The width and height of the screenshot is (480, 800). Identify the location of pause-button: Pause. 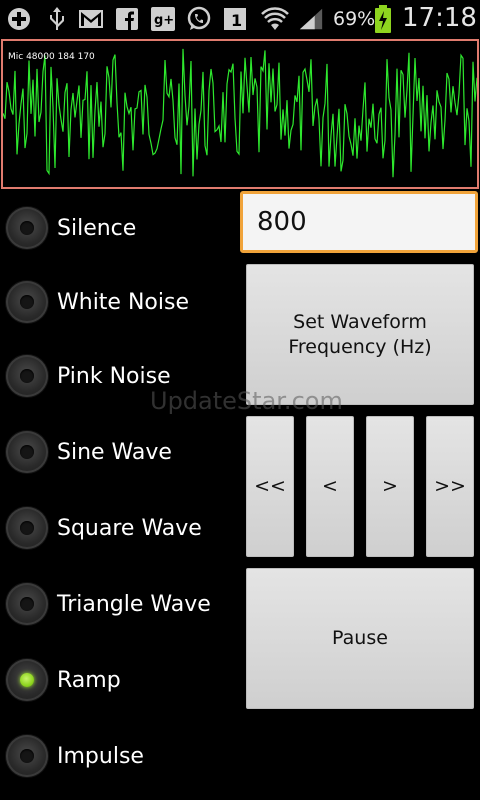
(360, 638).